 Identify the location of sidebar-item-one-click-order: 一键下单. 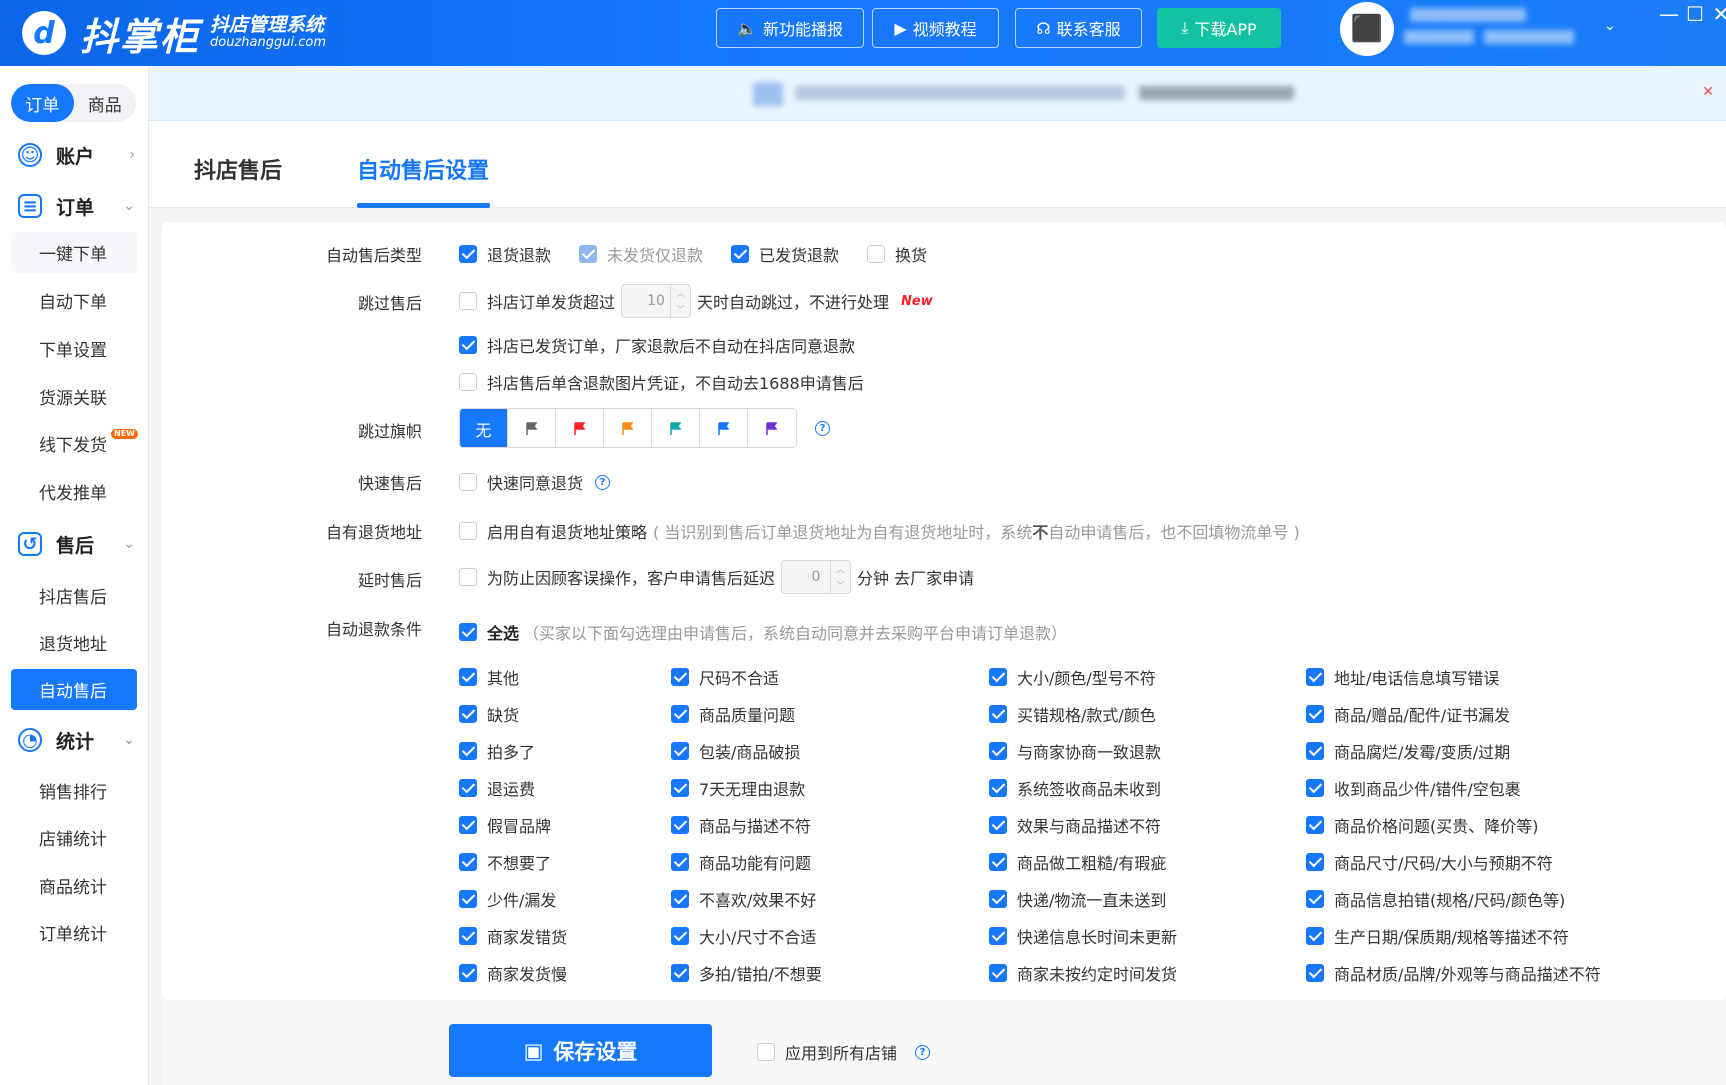
(74, 252).